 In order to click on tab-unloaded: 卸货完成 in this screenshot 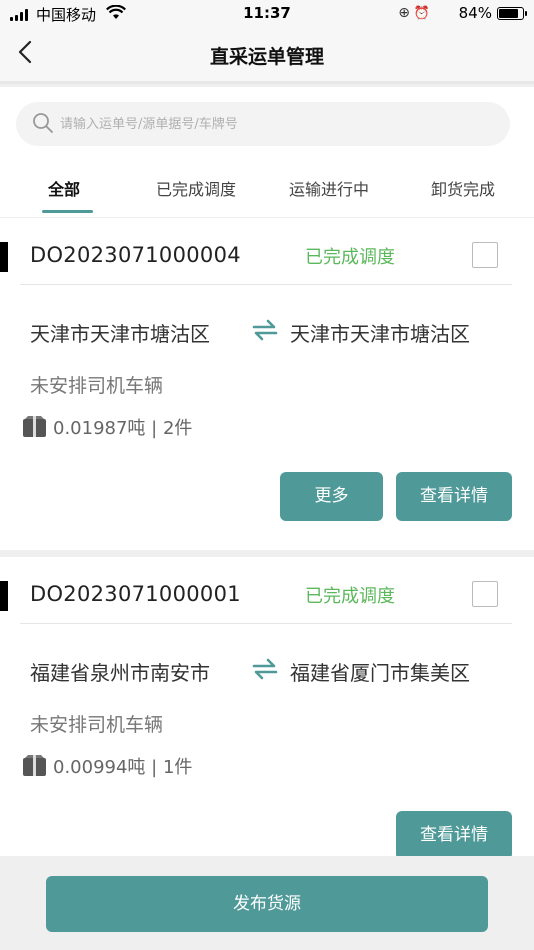, I will do `click(463, 188)`.